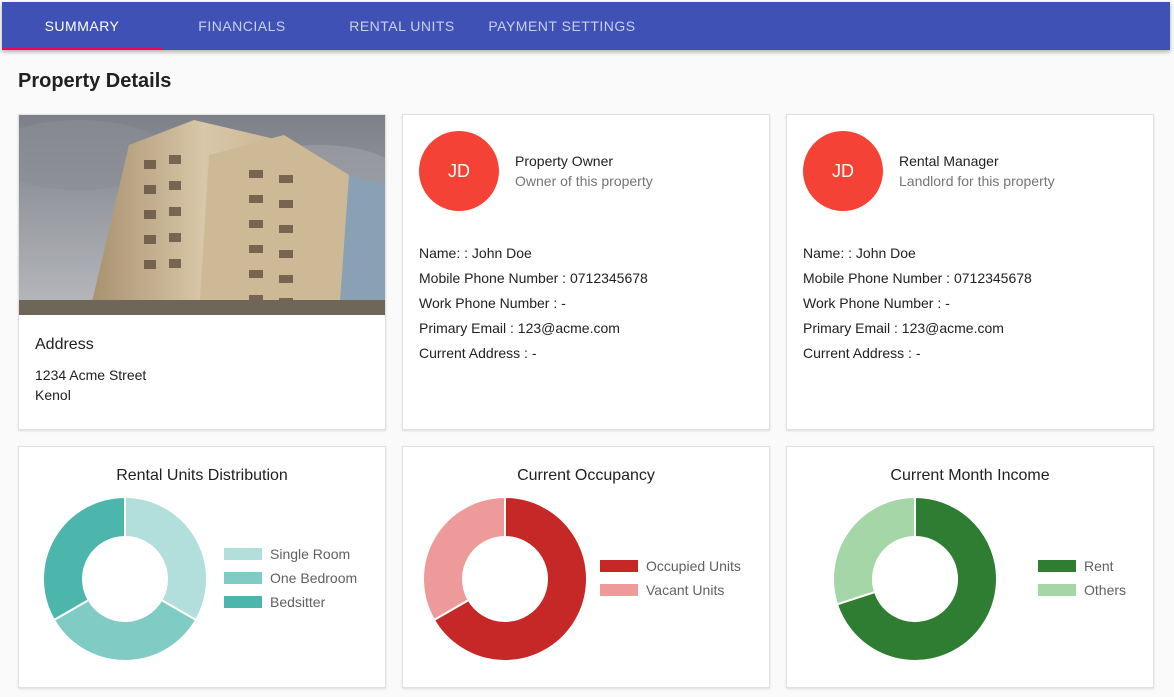 This screenshot has width=1174, height=697. What do you see at coordinates (91, 375) in the screenshot?
I see `address-line-1: 1234 Acme Street` at bounding box center [91, 375].